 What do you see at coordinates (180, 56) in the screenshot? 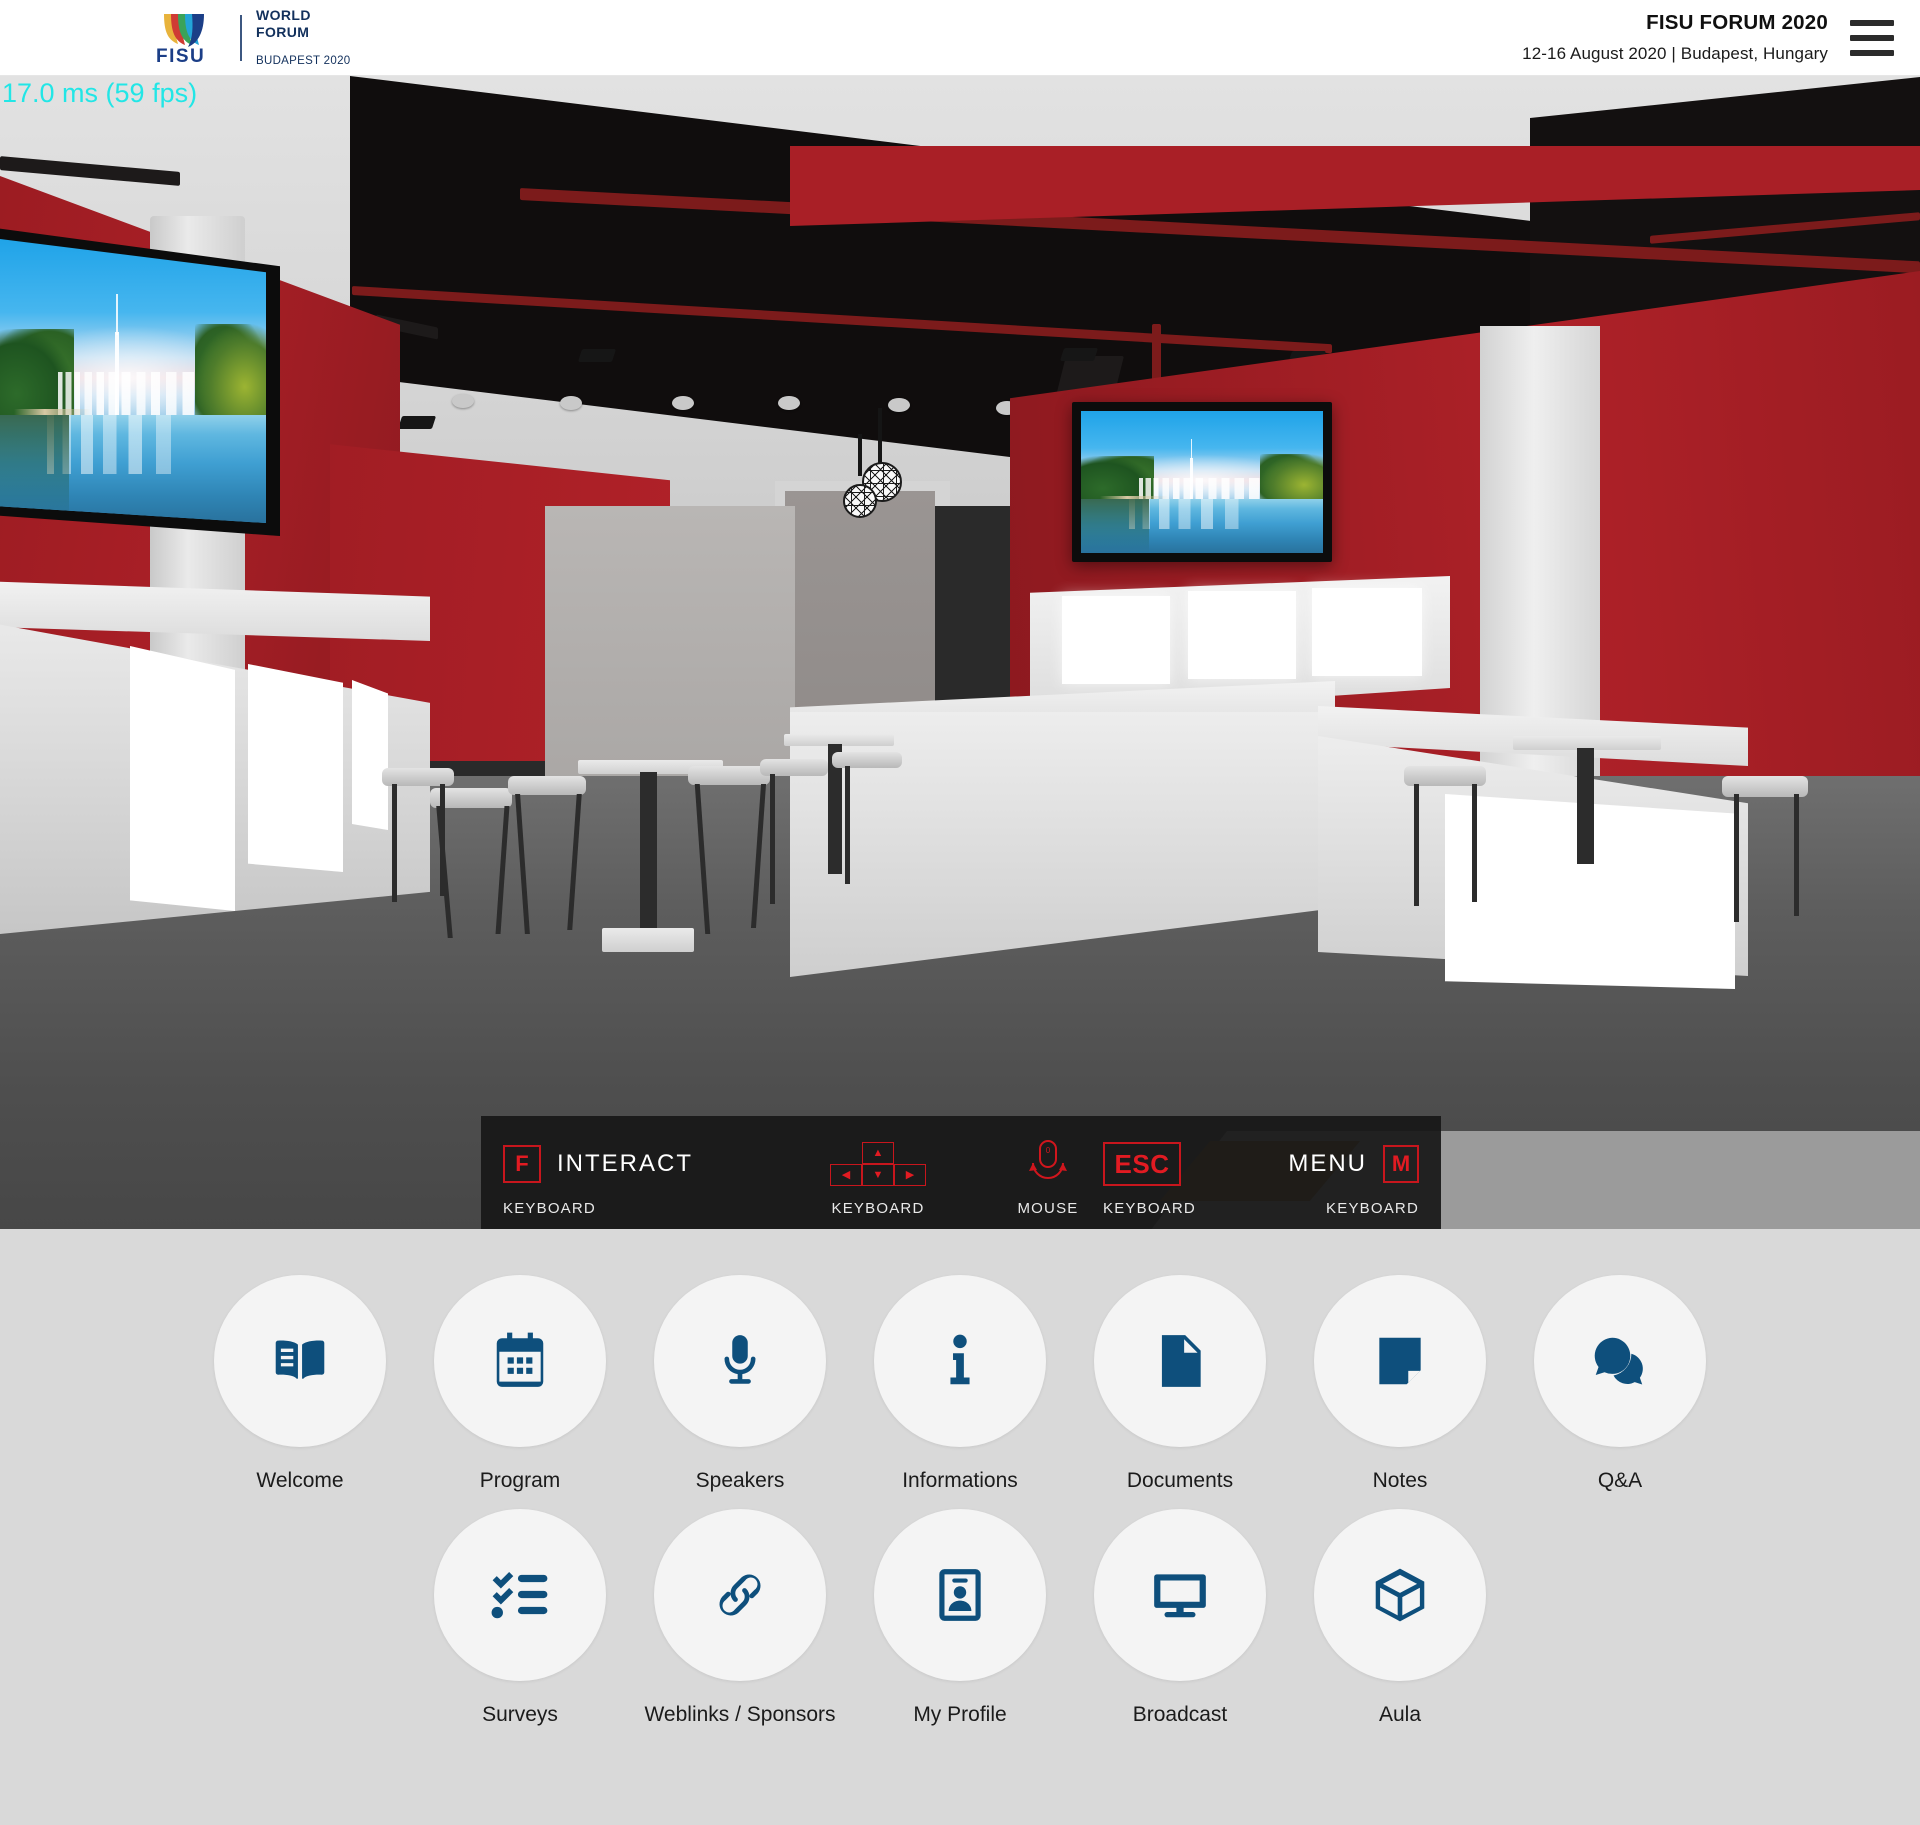
I see `svg-text: FISU` at bounding box center [180, 56].